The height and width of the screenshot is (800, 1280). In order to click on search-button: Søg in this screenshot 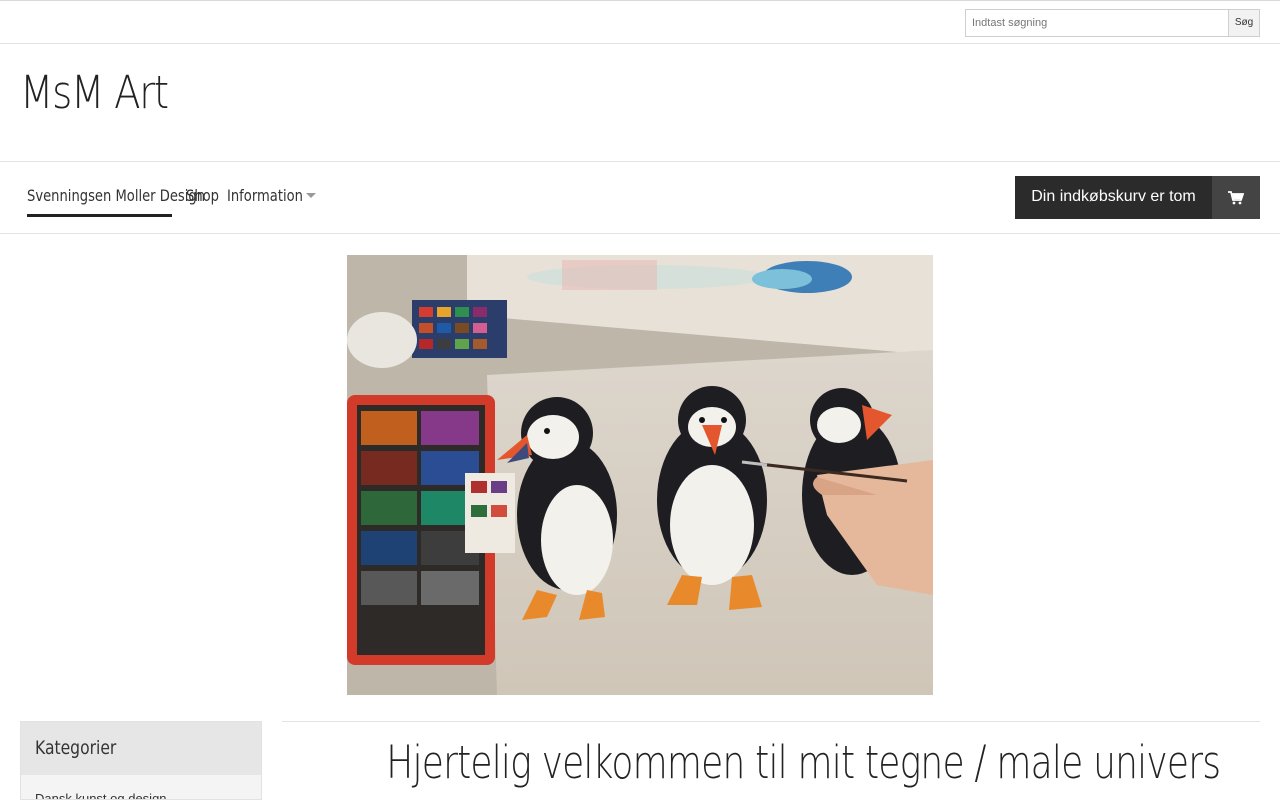, I will do `click(1244, 23)`.